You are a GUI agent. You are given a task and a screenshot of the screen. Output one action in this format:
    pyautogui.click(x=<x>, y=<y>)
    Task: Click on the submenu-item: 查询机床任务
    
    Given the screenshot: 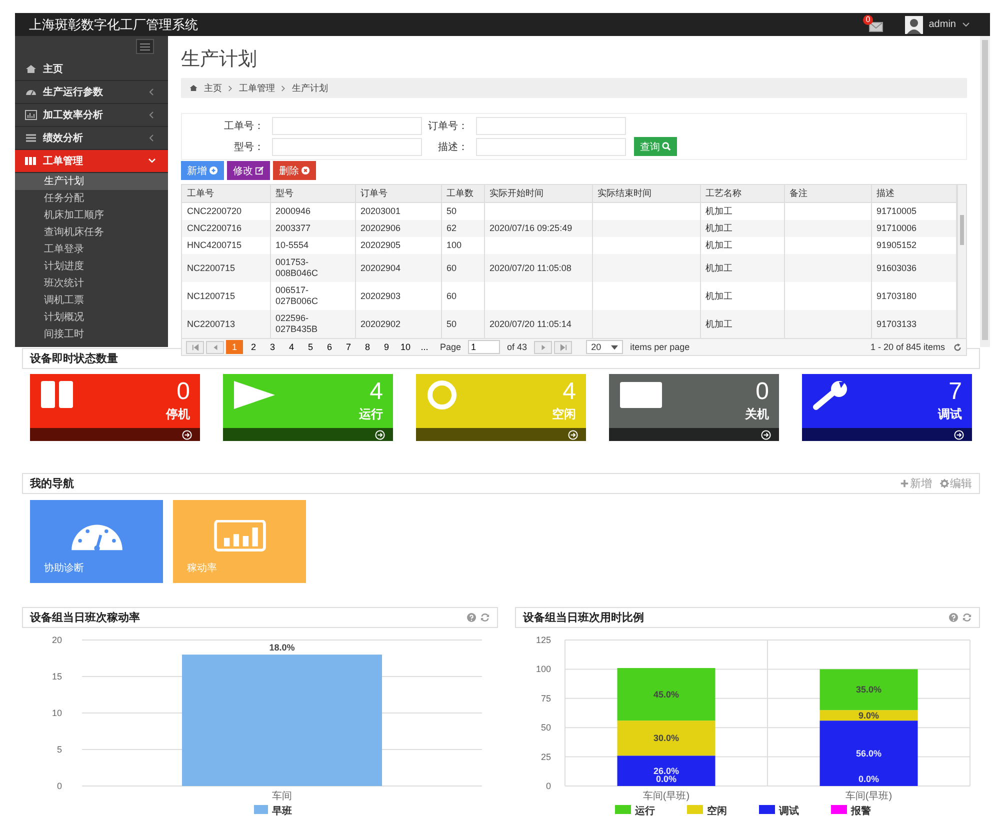 What is the action you would take?
    pyautogui.click(x=91, y=232)
    